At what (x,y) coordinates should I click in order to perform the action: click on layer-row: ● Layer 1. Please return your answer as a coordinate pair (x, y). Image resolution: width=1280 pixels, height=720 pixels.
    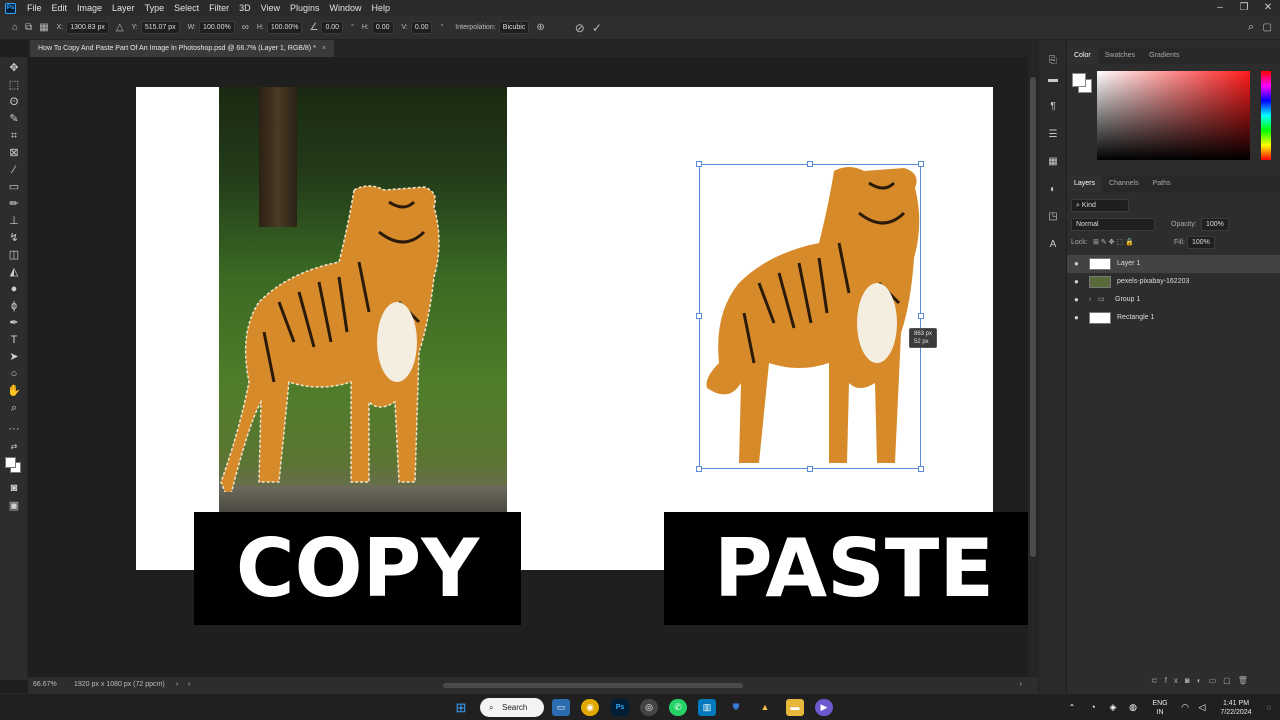
    Looking at the image, I should click on (1173, 264).